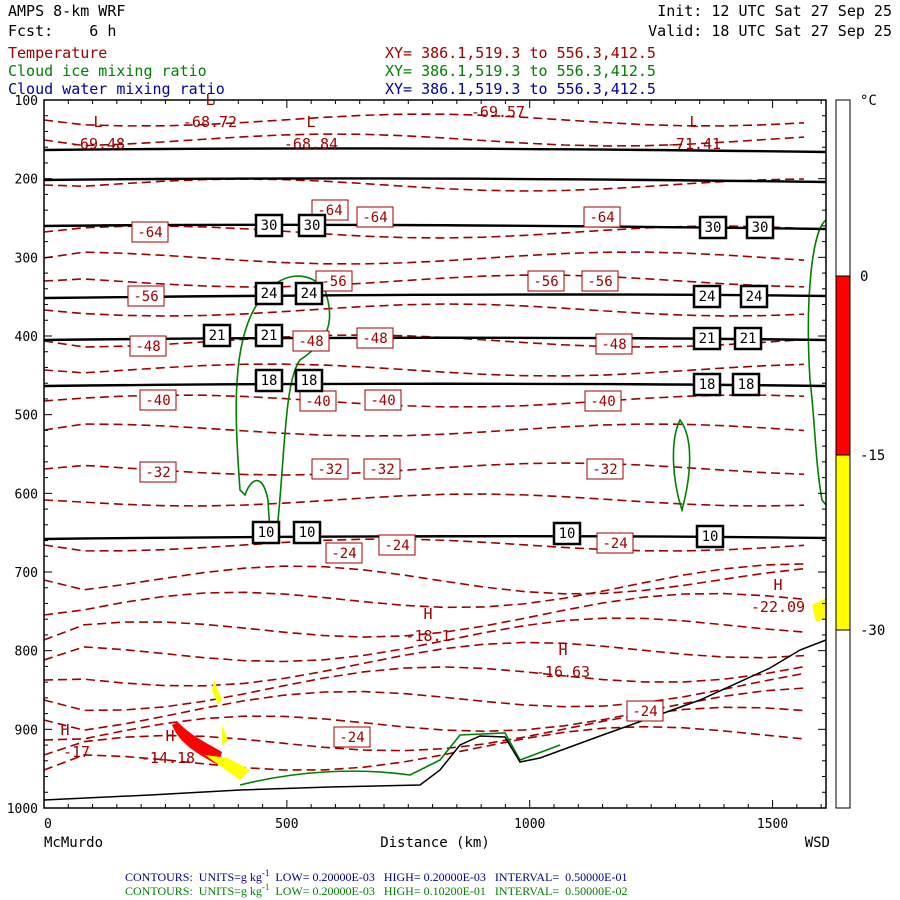  I want to click on colorbar-tick: 0, so click(864, 277).